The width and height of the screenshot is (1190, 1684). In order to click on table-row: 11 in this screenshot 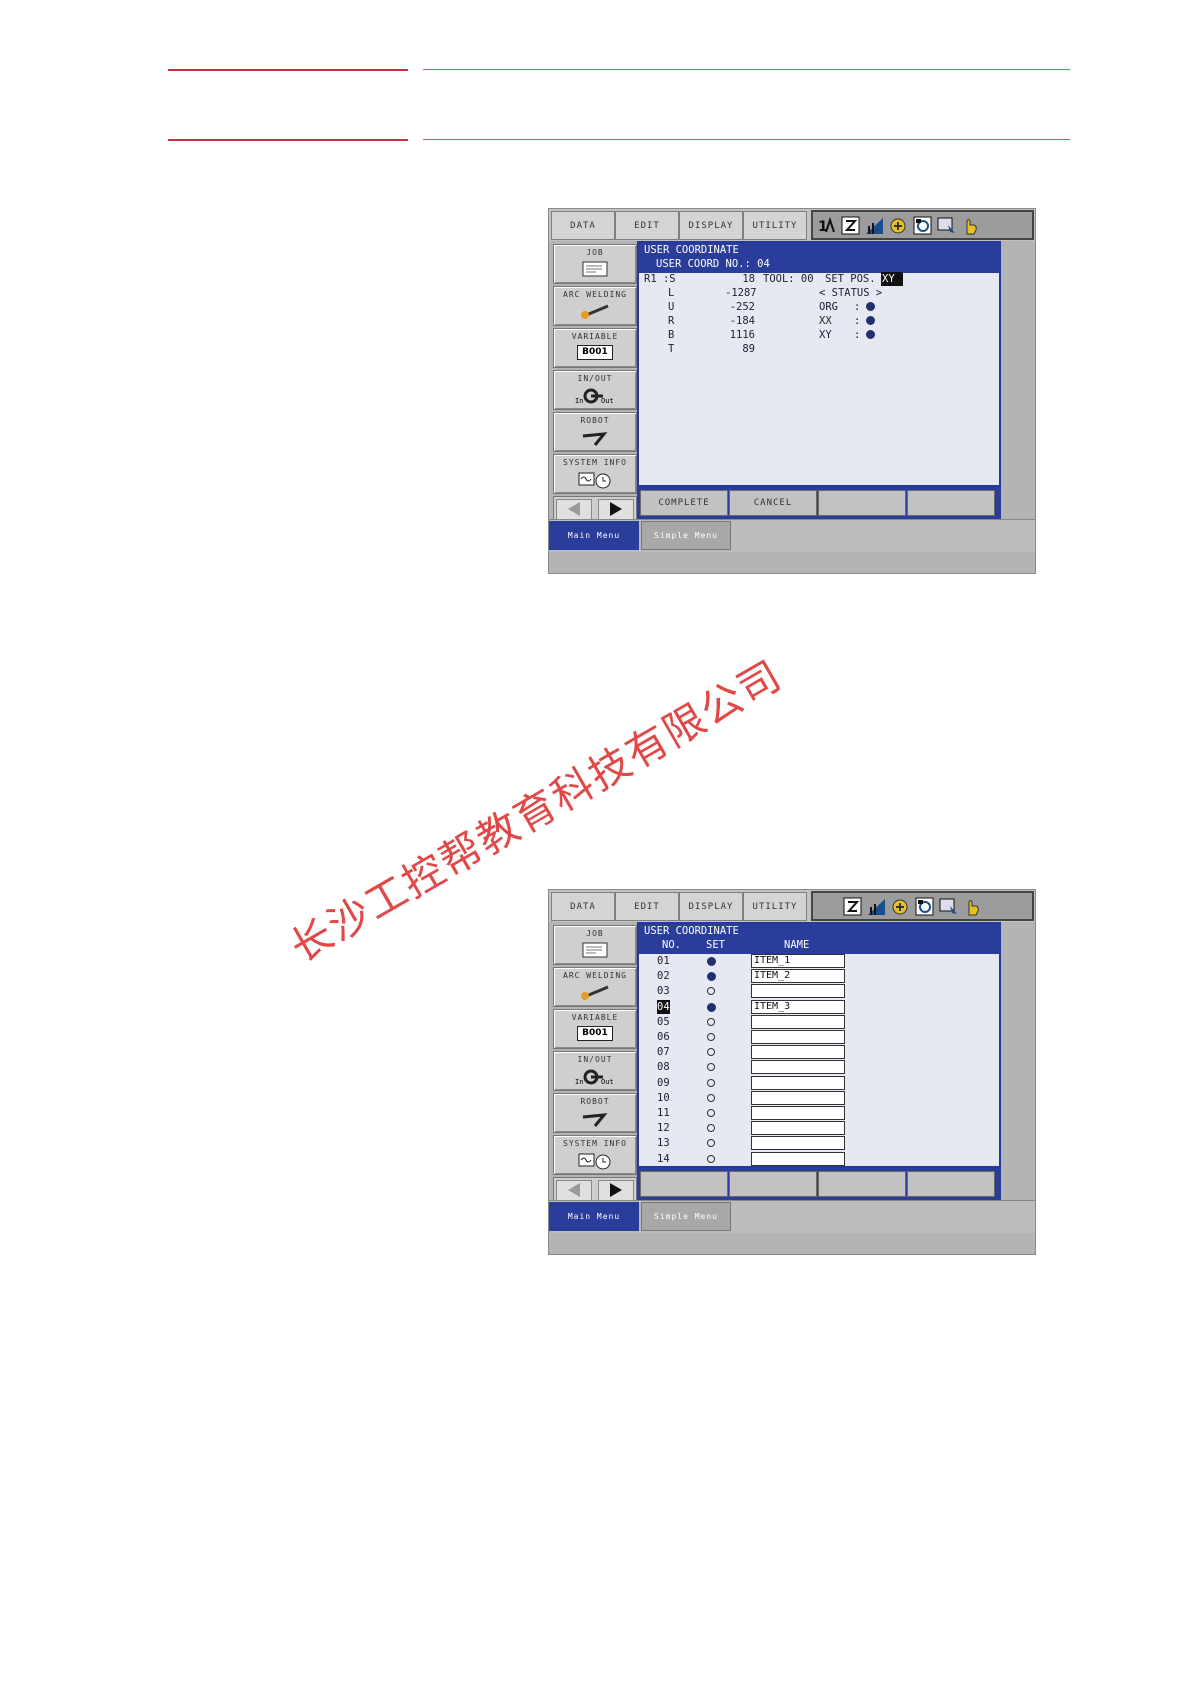, I will do `click(742, 1113)`.